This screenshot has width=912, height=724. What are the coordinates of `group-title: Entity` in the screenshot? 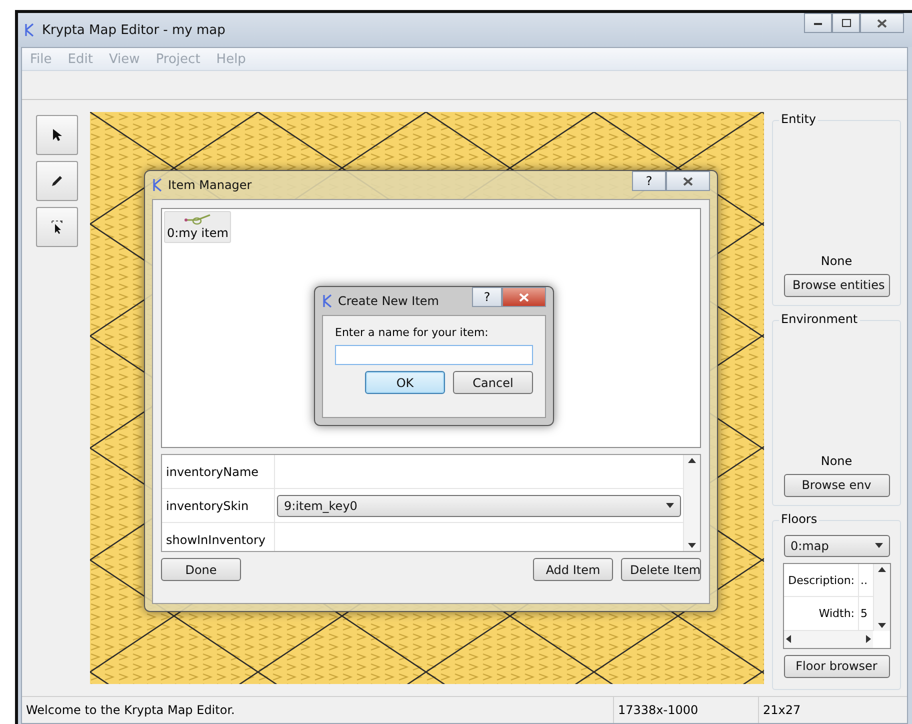 It's located at (798, 119).